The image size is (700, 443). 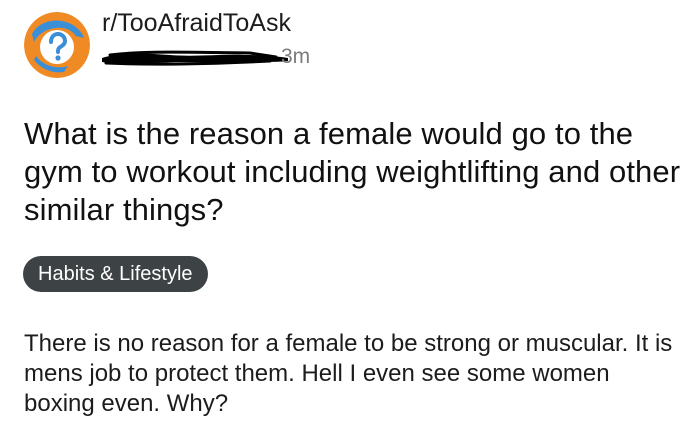 I want to click on subreddit-name-link: r/TooAfraidToAsk, so click(x=196, y=23).